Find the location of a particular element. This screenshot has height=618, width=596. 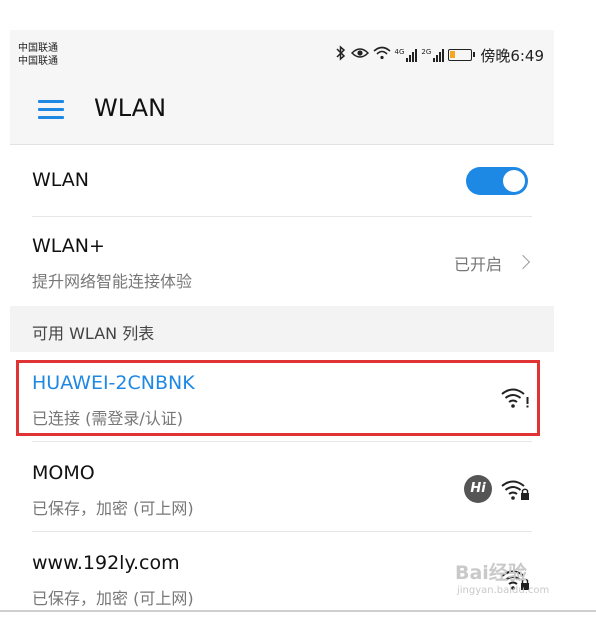

wifi-lock-icon is located at coordinates (515, 490).